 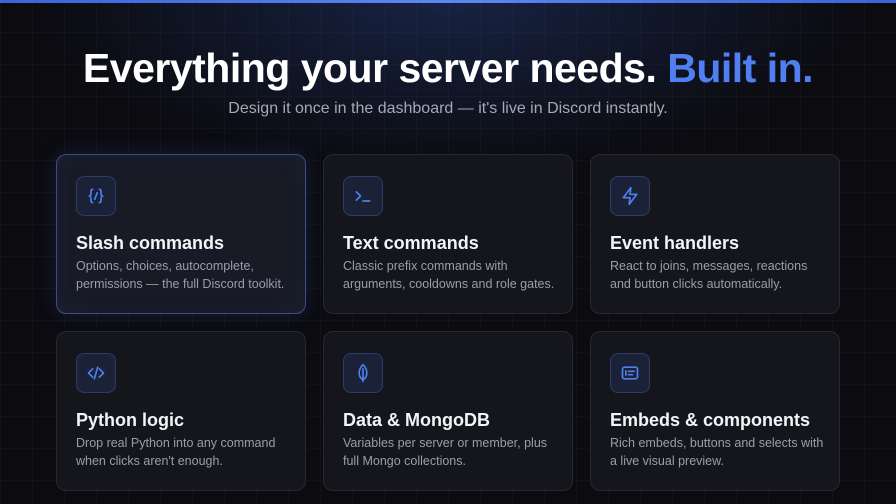 What do you see at coordinates (130, 420) in the screenshot?
I see `feature-title: Python logic` at bounding box center [130, 420].